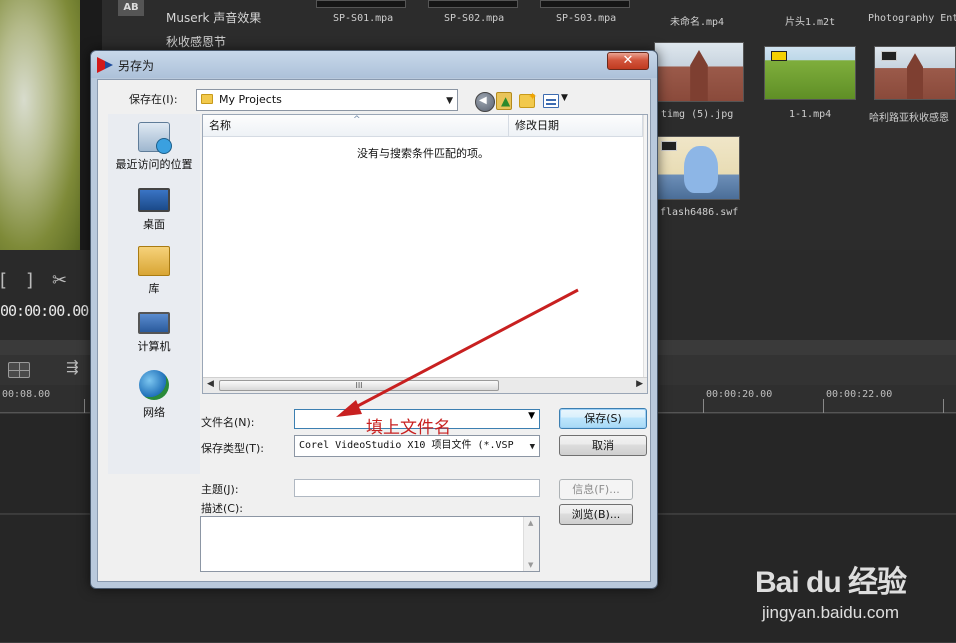  I want to click on place-network: 网络, so click(154, 395).